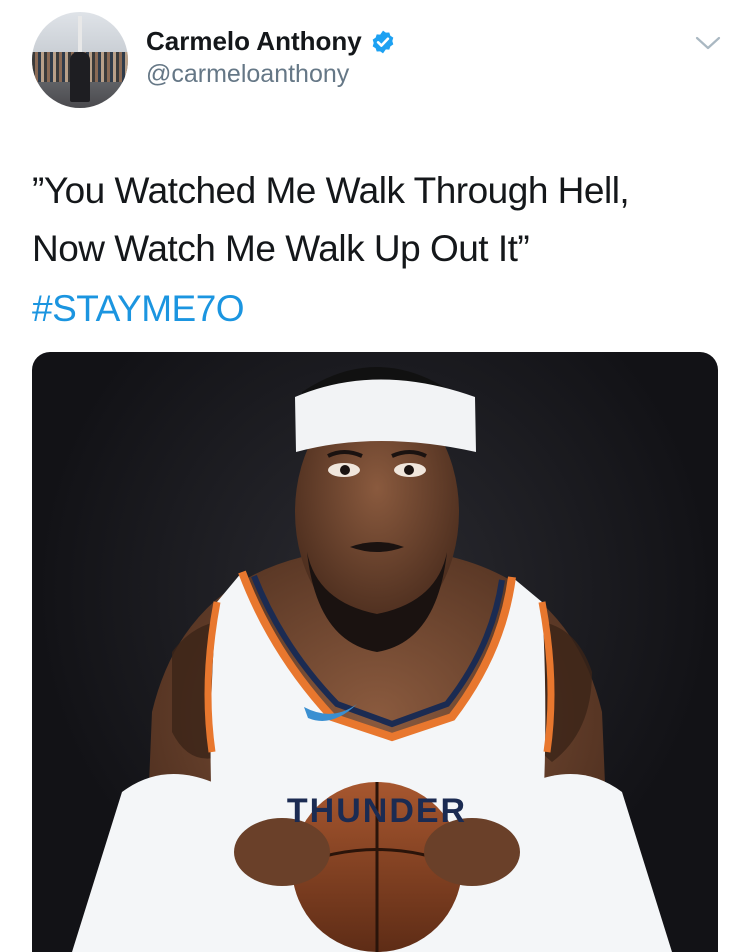 This screenshot has height=952, width=750. Describe the element at coordinates (254, 41) in the screenshot. I see `author-name: Carmelo Anthony` at that location.